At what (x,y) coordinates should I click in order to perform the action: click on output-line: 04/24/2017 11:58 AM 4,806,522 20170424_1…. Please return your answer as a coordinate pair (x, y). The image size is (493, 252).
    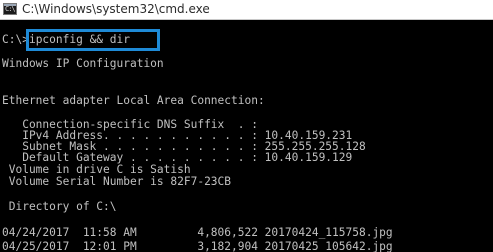
    Looking at the image, I should click on (197, 232).